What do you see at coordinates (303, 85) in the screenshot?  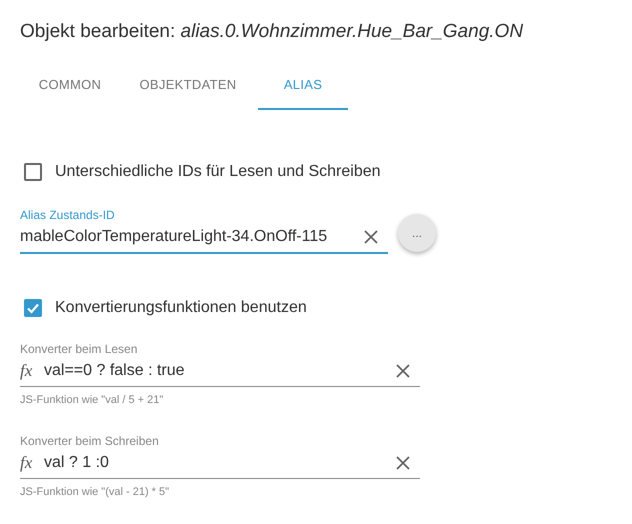 I see `tab: ALIAS` at bounding box center [303, 85].